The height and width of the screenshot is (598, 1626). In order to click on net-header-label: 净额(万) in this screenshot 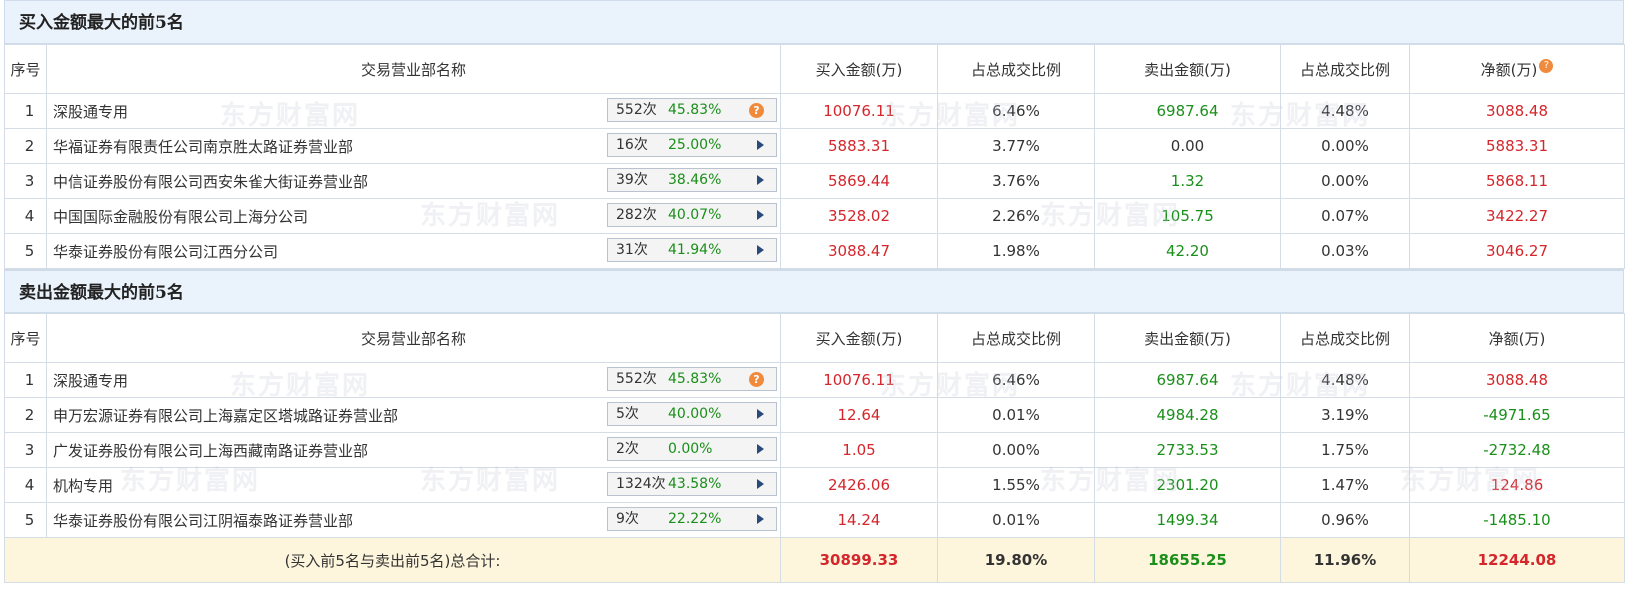, I will do `click(1509, 69)`.